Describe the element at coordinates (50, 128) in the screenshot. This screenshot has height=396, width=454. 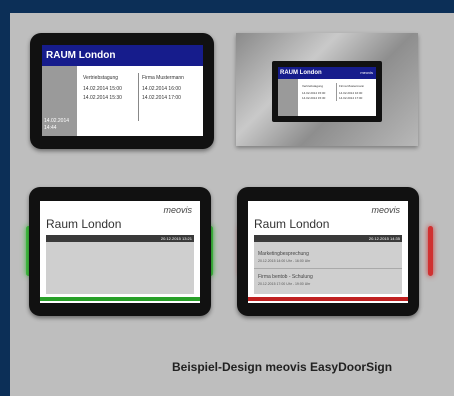
I see `sidebar-time: 14:44` at that location.